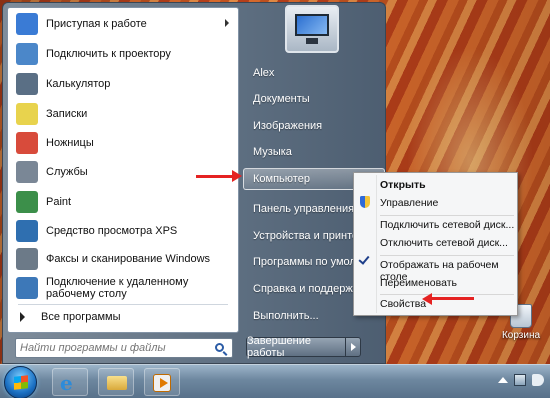 This screenshot has width=550, height=398. I want to click on services-gear-icon, so click(27, 172).